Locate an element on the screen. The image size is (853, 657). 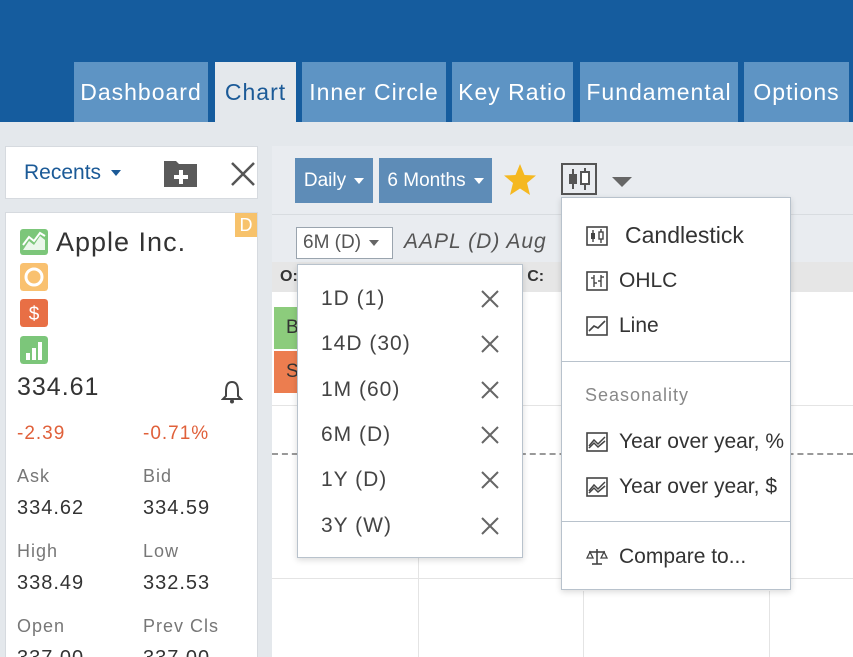
period-select-value: 6M (D) is located at coordinates (332, 242).